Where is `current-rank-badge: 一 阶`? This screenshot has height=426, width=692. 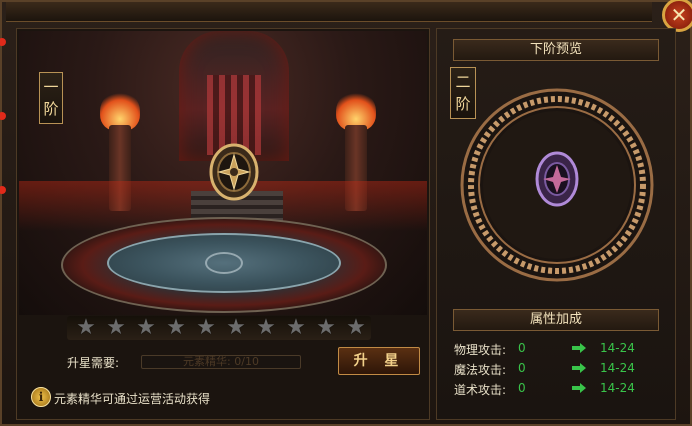
current-rank-badge: 一 阶 is located at coordinates (51, 98).